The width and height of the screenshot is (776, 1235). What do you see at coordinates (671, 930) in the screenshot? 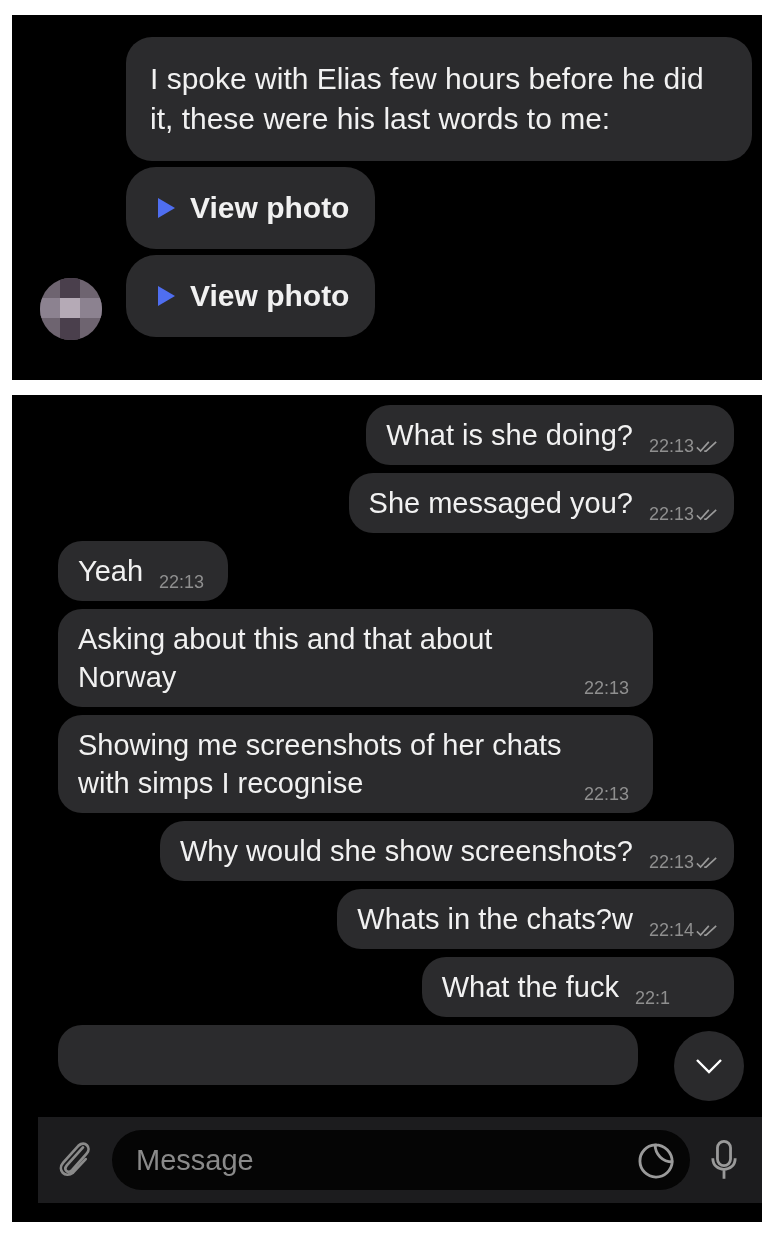
I see `message-time: 22:14` at bounding box center [671, 930].